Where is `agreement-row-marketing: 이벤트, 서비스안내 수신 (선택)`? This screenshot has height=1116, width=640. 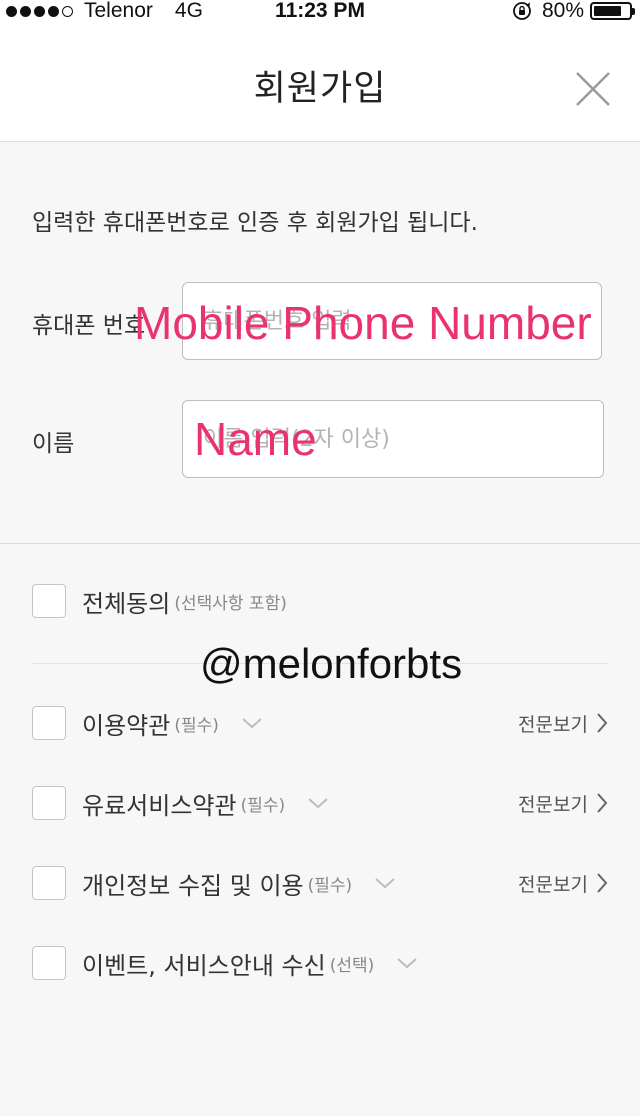
agreement-row-marketing: 이벤트, 서비스안내 수신 (선택) is located at coordinates (225, 963).